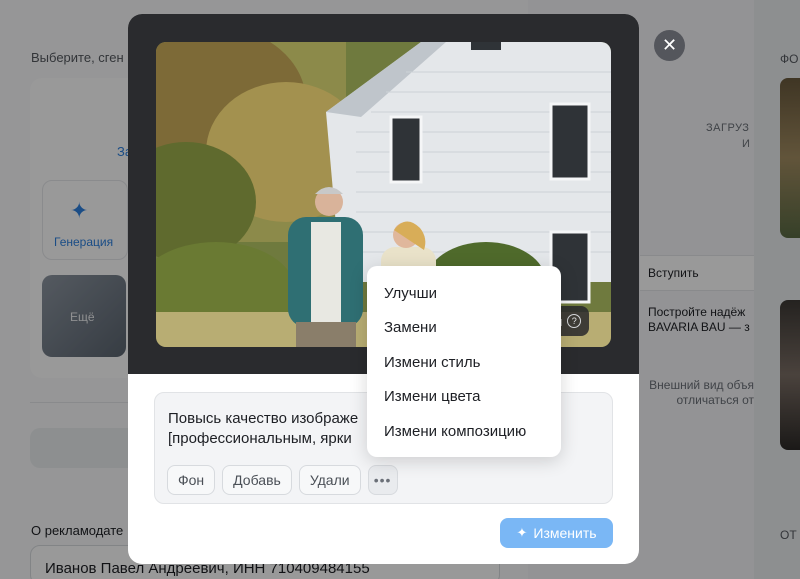 The width and height of the screenshot is (800, 579). What do you see at coordinates (464, 328) in the screenshot?
I see `menu-item-replace: Замени` at bounding box center [464, 328].